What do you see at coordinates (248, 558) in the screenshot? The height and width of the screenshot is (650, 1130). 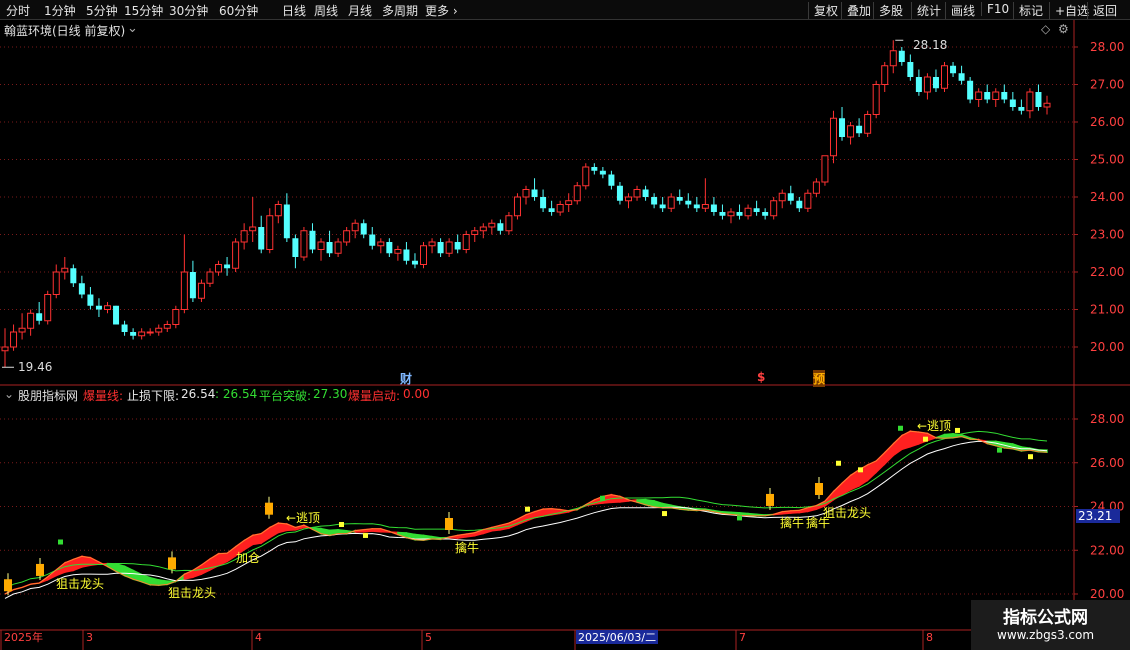 I see `signal-add-position: 加仓` at bounding box center [248, 558].